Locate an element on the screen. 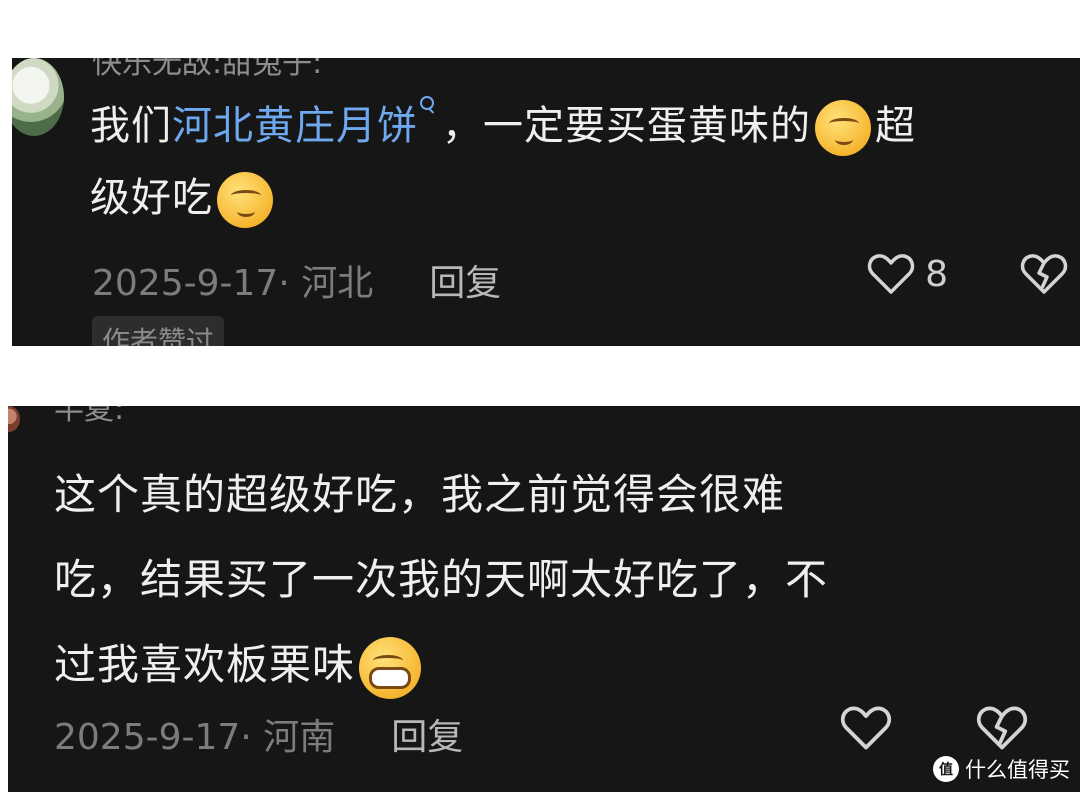 The height and width of the screenshot is (810, 1080). comment-text-part: 我们 is located at coordinates (131, 126).